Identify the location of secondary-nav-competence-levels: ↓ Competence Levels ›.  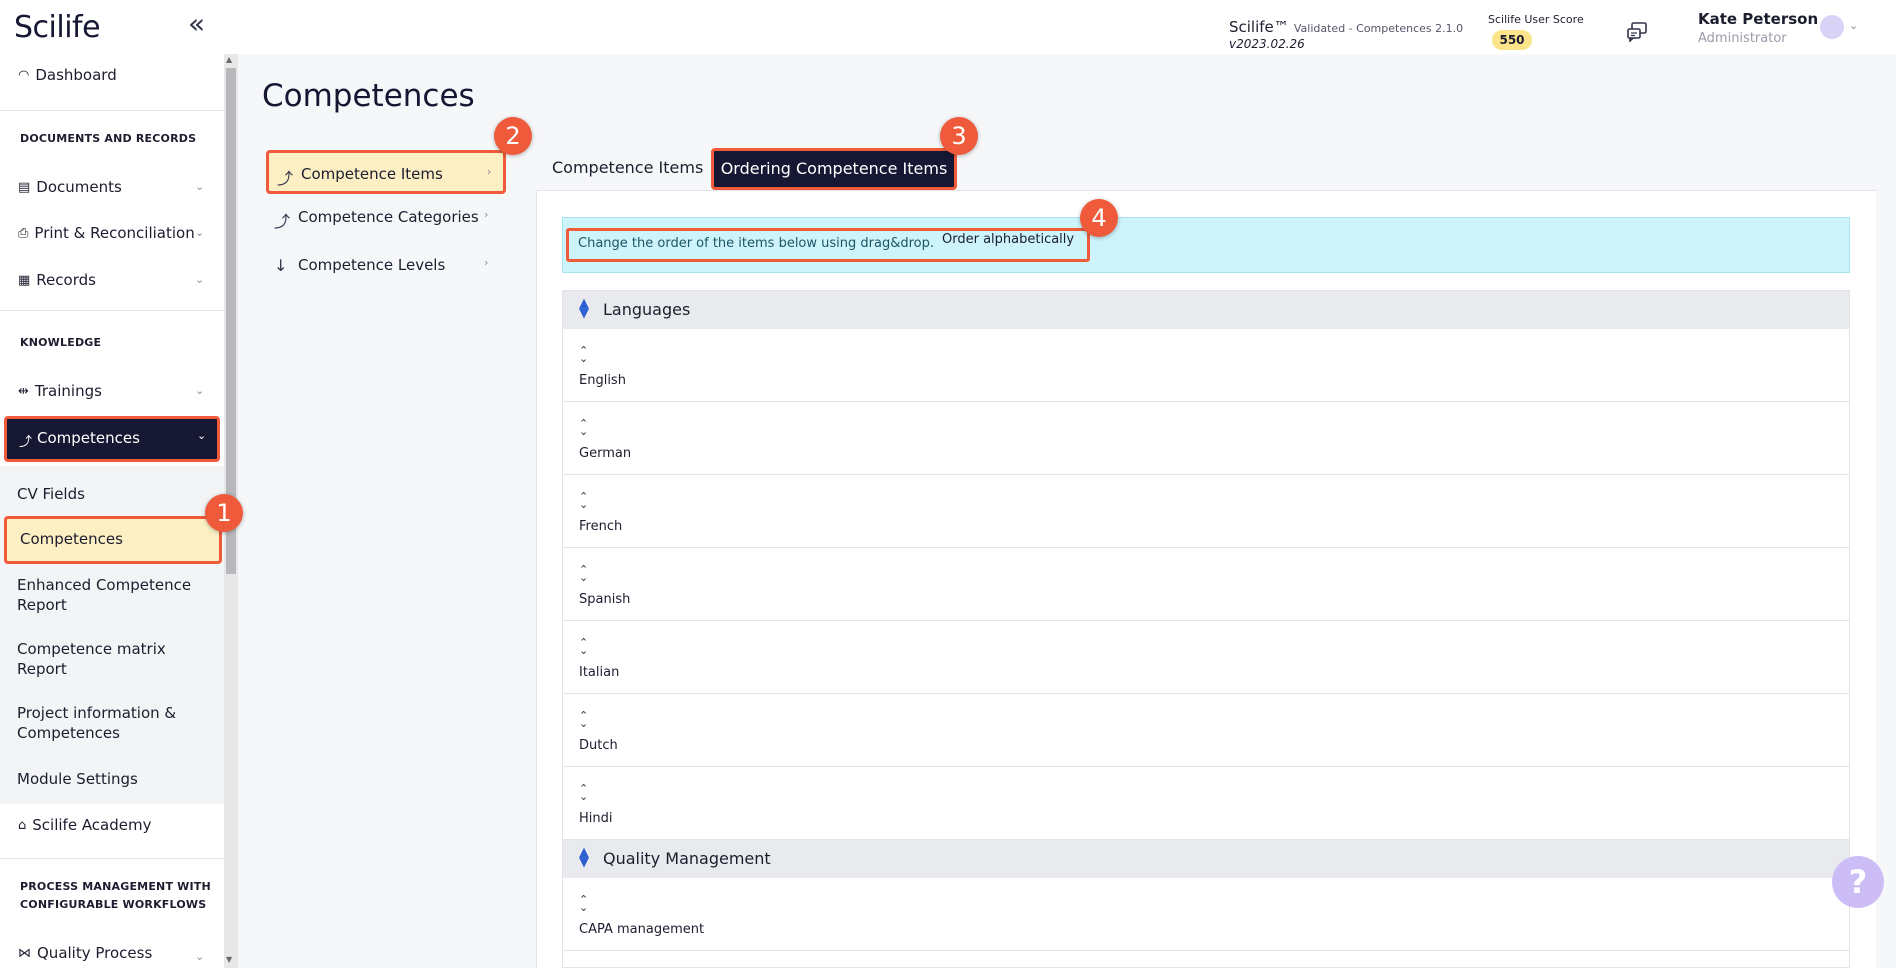
(386, 266).